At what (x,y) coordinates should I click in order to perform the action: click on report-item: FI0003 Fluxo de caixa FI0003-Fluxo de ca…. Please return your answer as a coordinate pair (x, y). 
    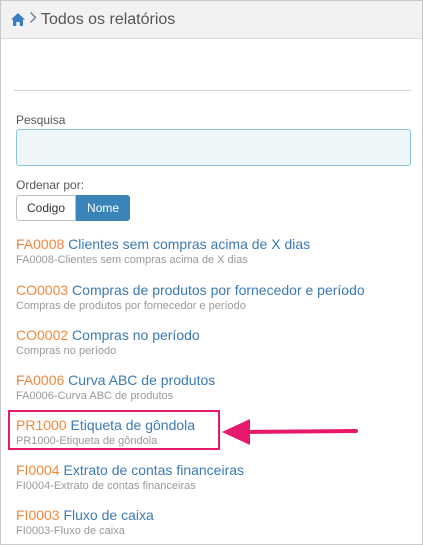
    Looking at the image, I should click on (216, 522).